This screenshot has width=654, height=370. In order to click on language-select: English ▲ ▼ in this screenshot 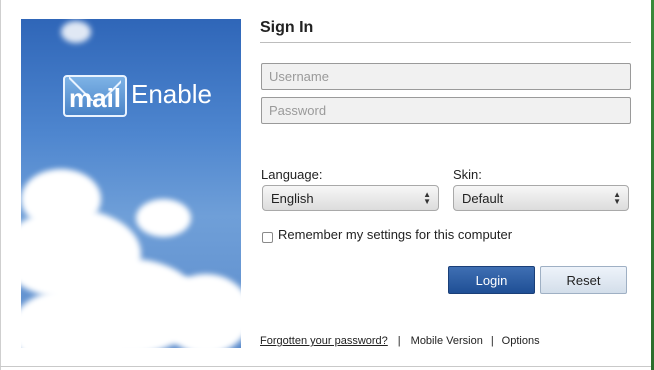, I will do `click(350, 198)`.